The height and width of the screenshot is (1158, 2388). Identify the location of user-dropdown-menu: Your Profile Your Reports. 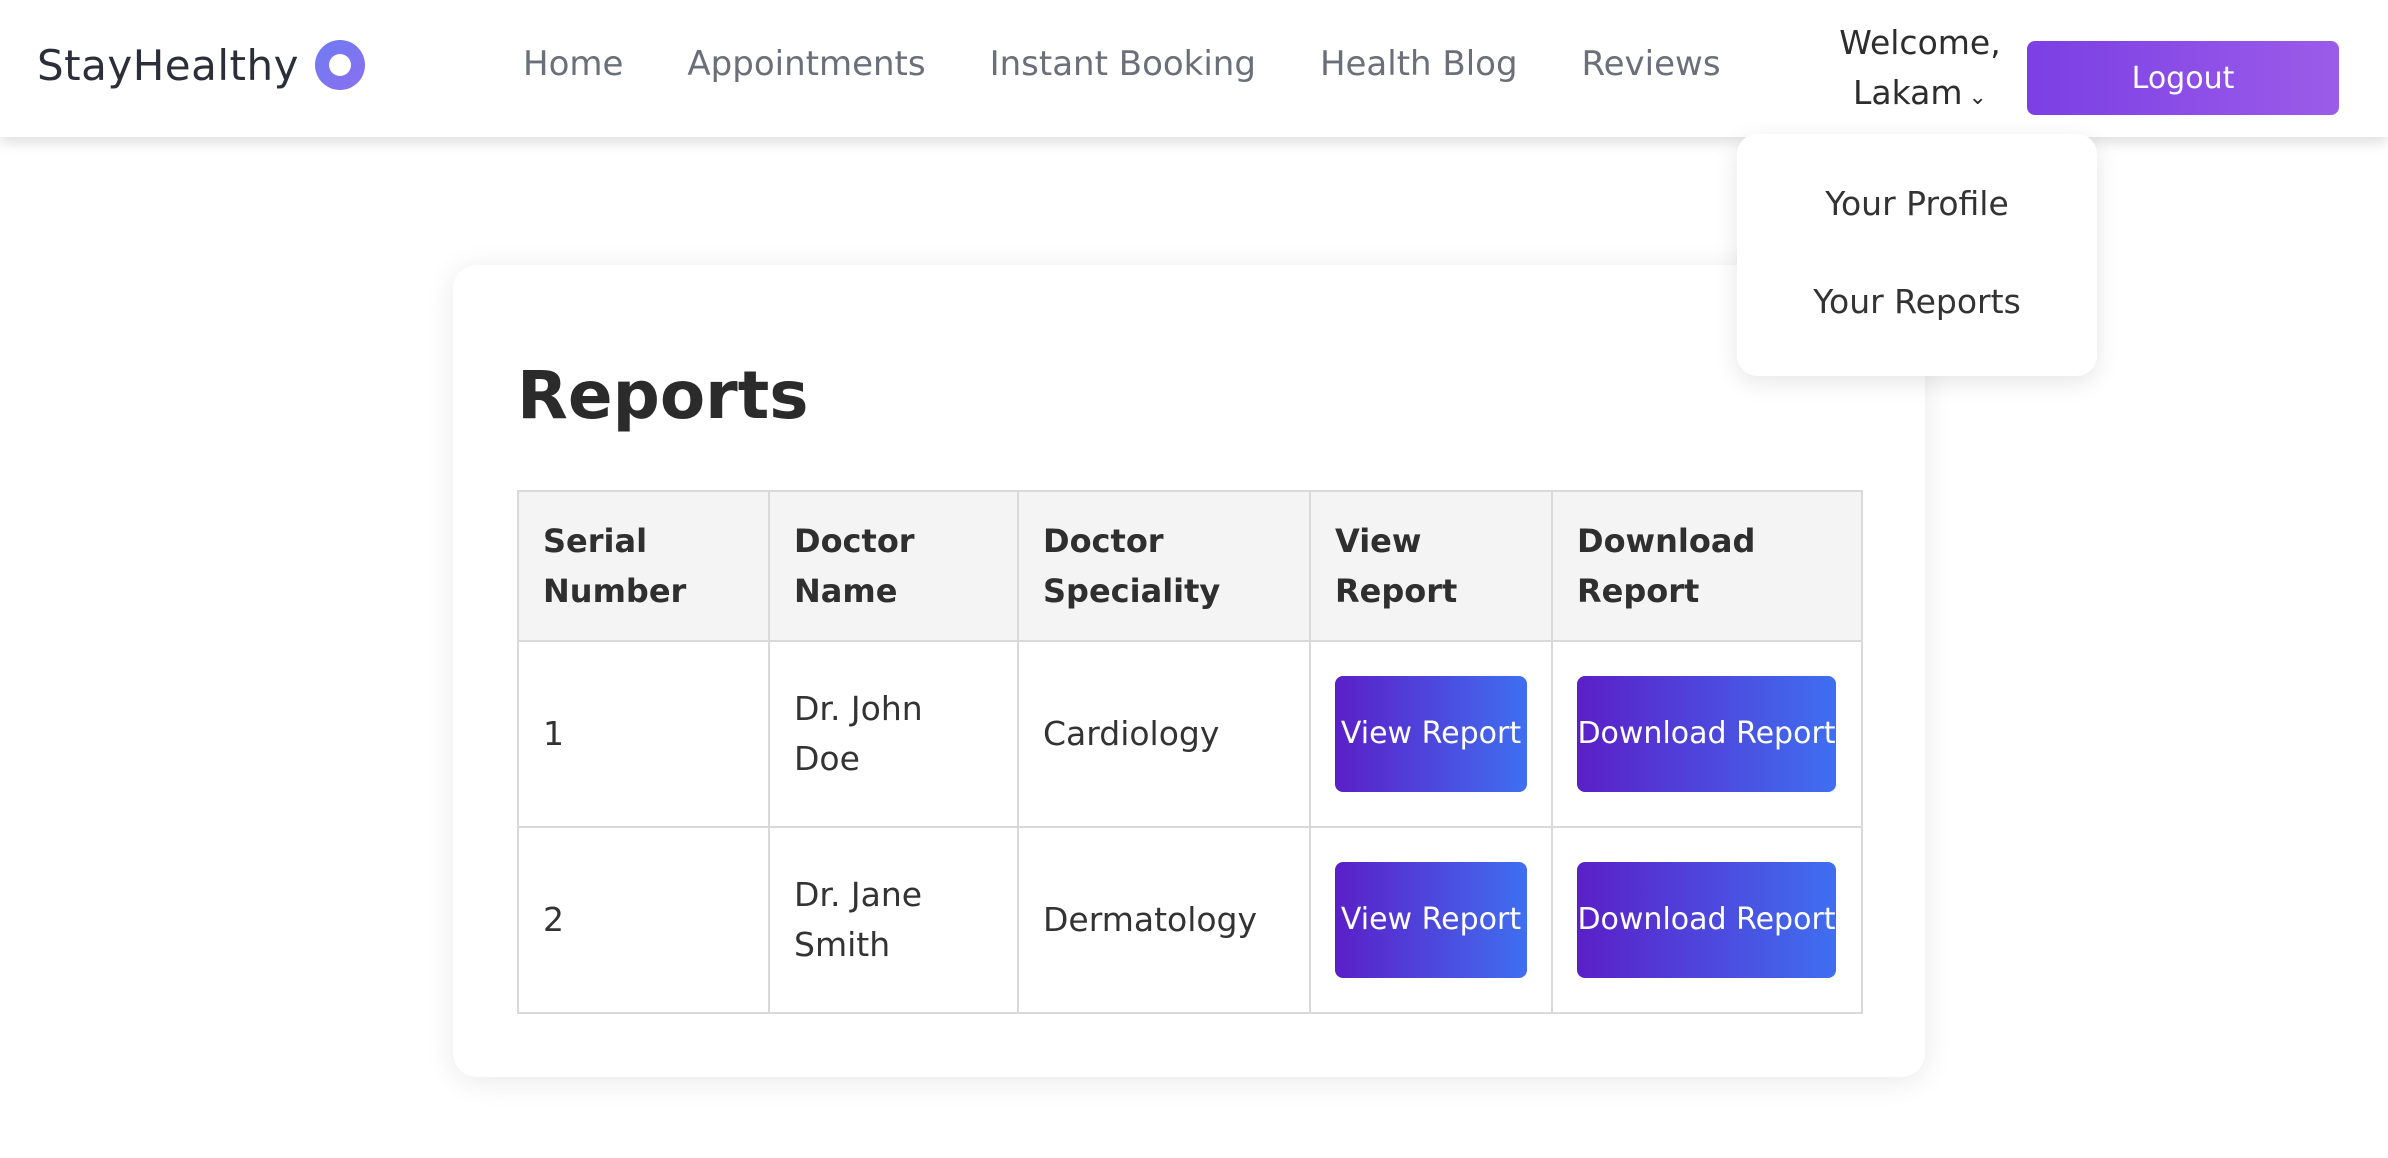
(1917, 255).